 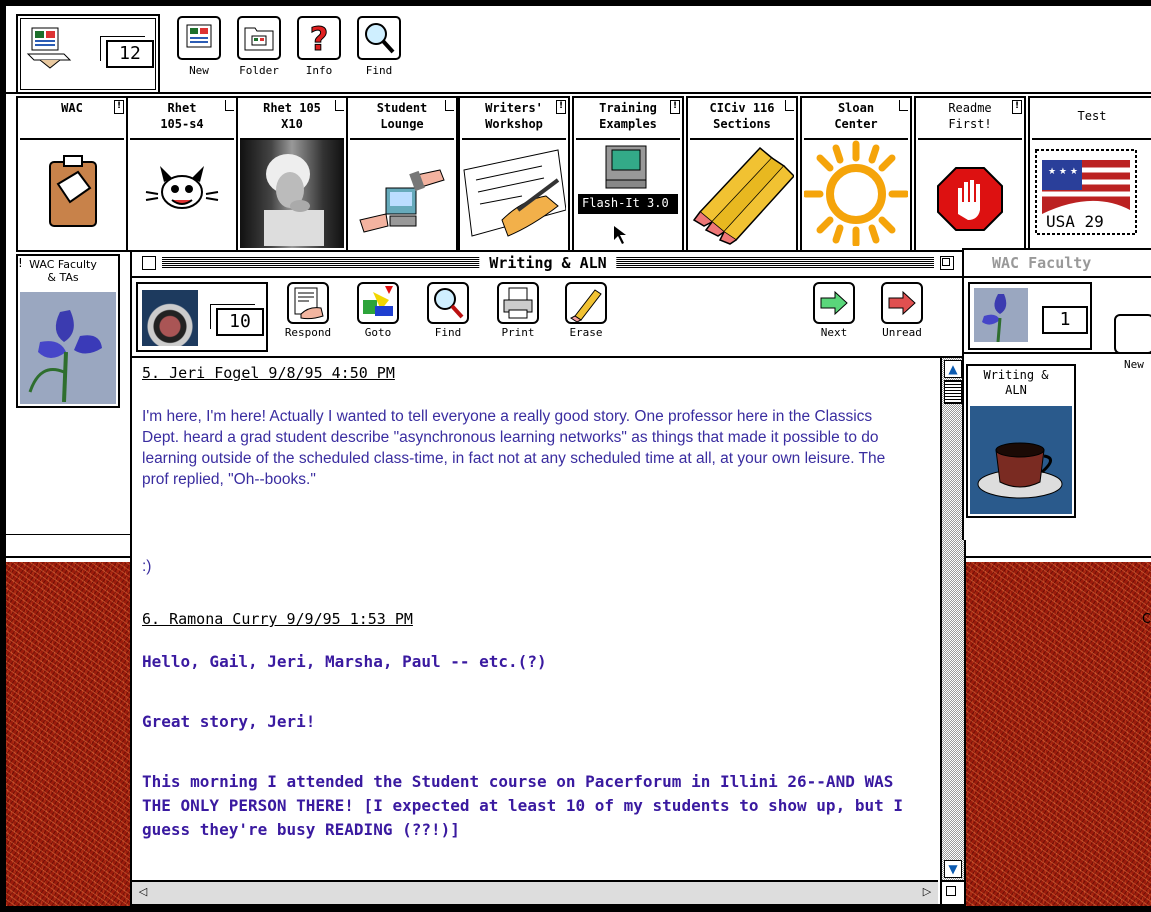 What do you see at coordinates (514, 124) in the screenshot?
I see `folder-subtitle: Workshop` at bounding box center [514, 124].